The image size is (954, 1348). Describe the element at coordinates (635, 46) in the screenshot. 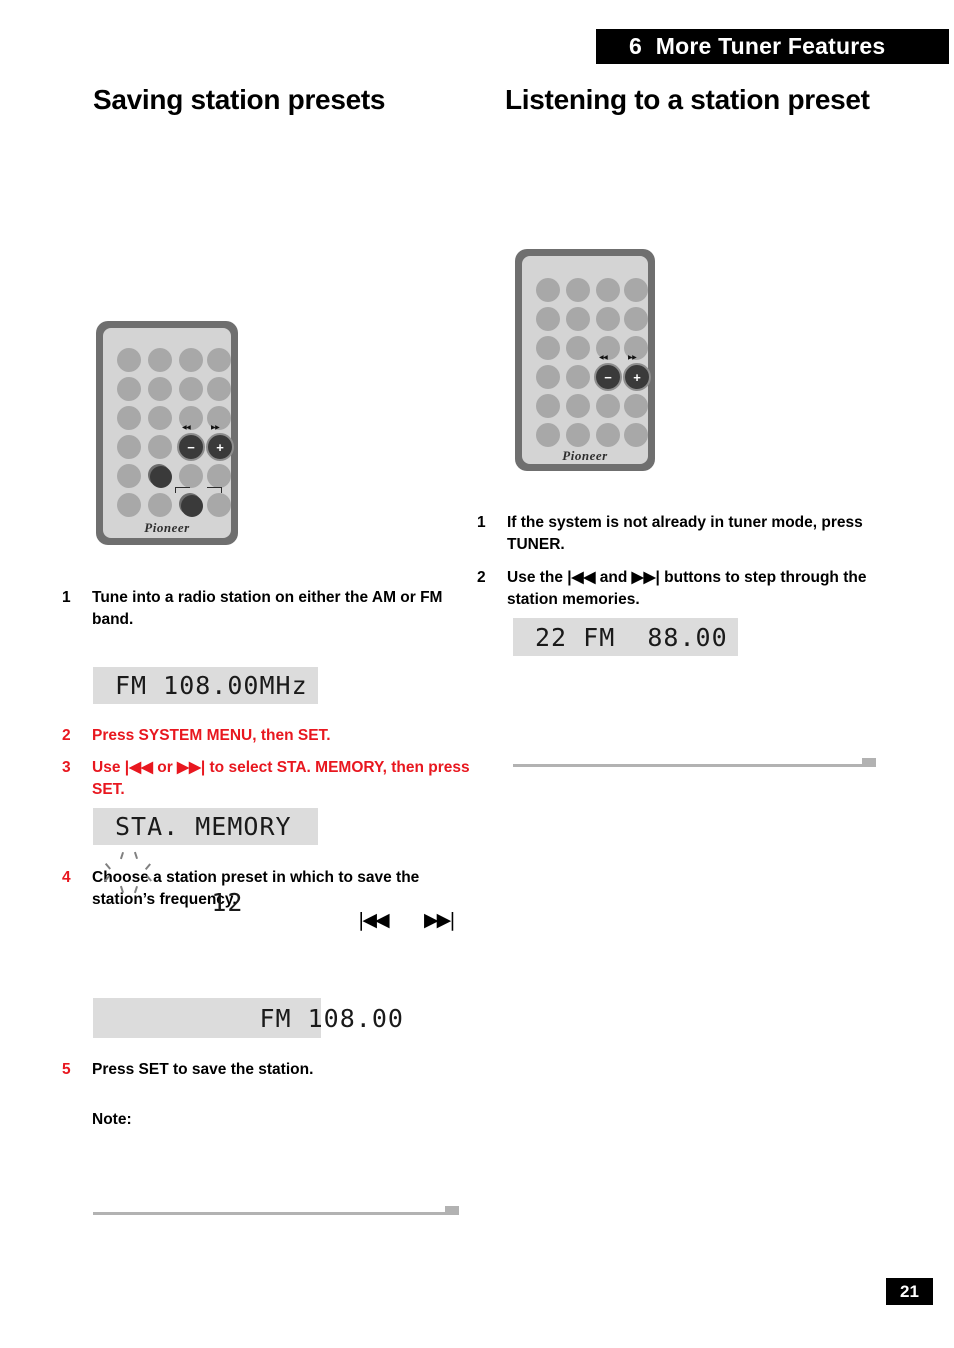

I see `chapter-number: 6` at that location.